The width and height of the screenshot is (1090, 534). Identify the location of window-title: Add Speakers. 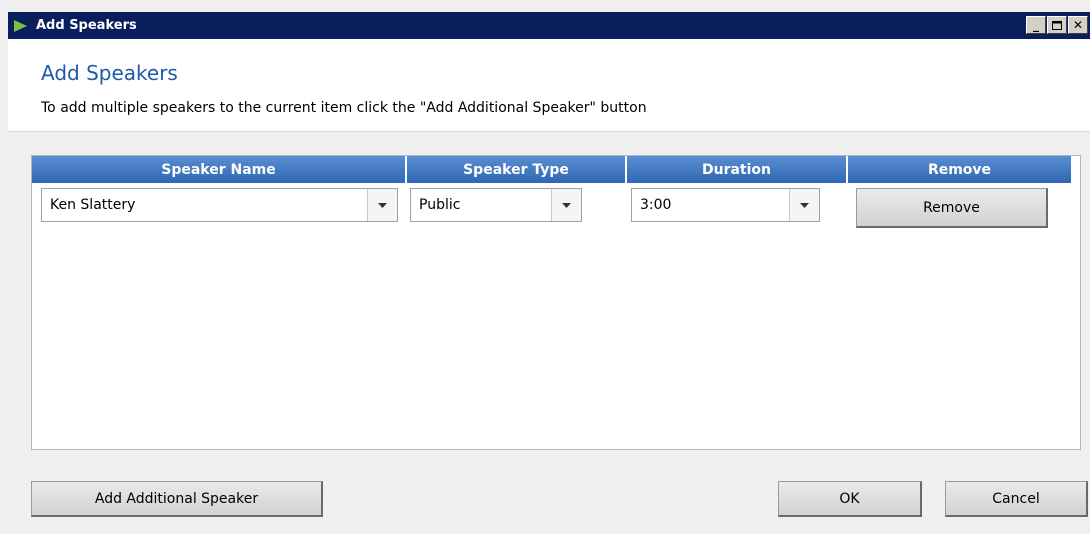
(86, 25).